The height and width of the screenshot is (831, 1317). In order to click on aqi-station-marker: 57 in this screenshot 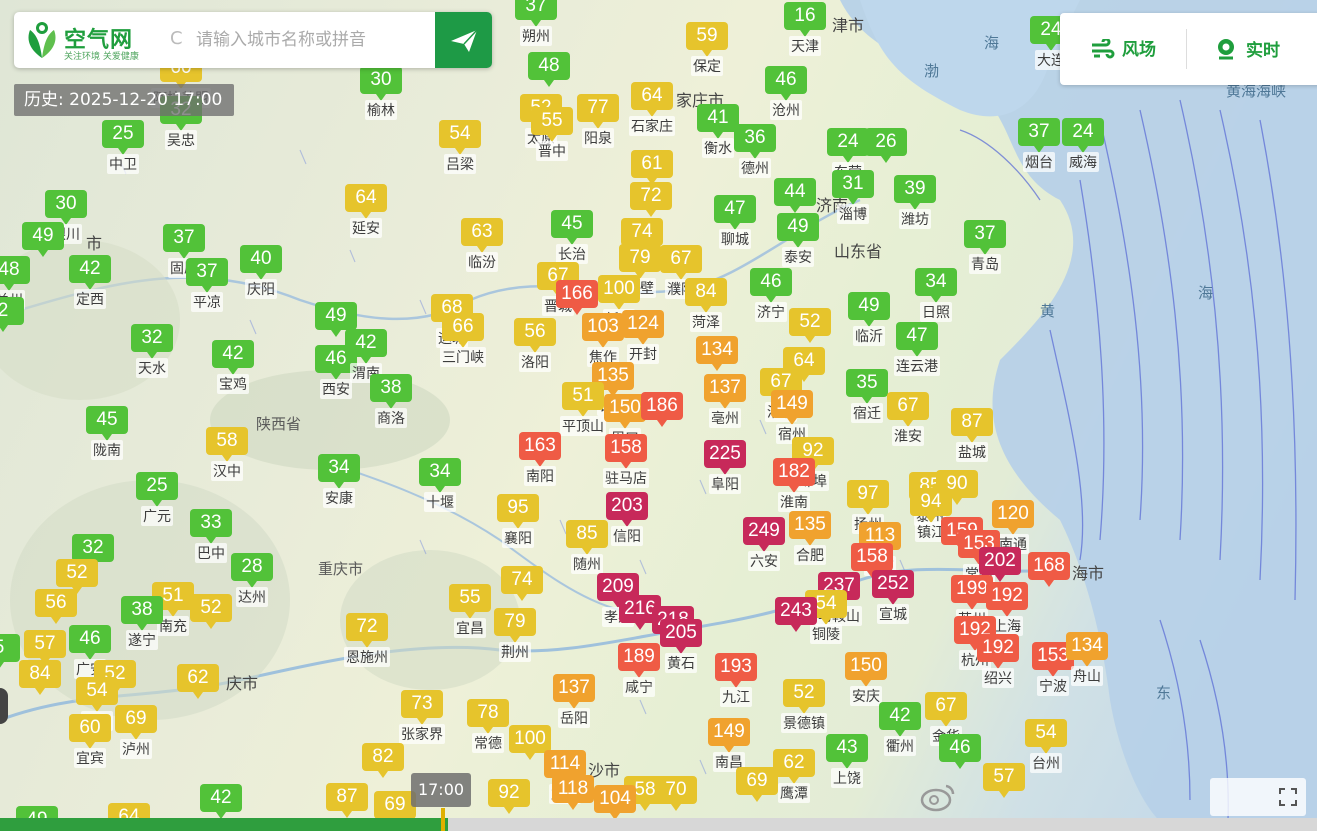, I will do `click(1004, 781)`.